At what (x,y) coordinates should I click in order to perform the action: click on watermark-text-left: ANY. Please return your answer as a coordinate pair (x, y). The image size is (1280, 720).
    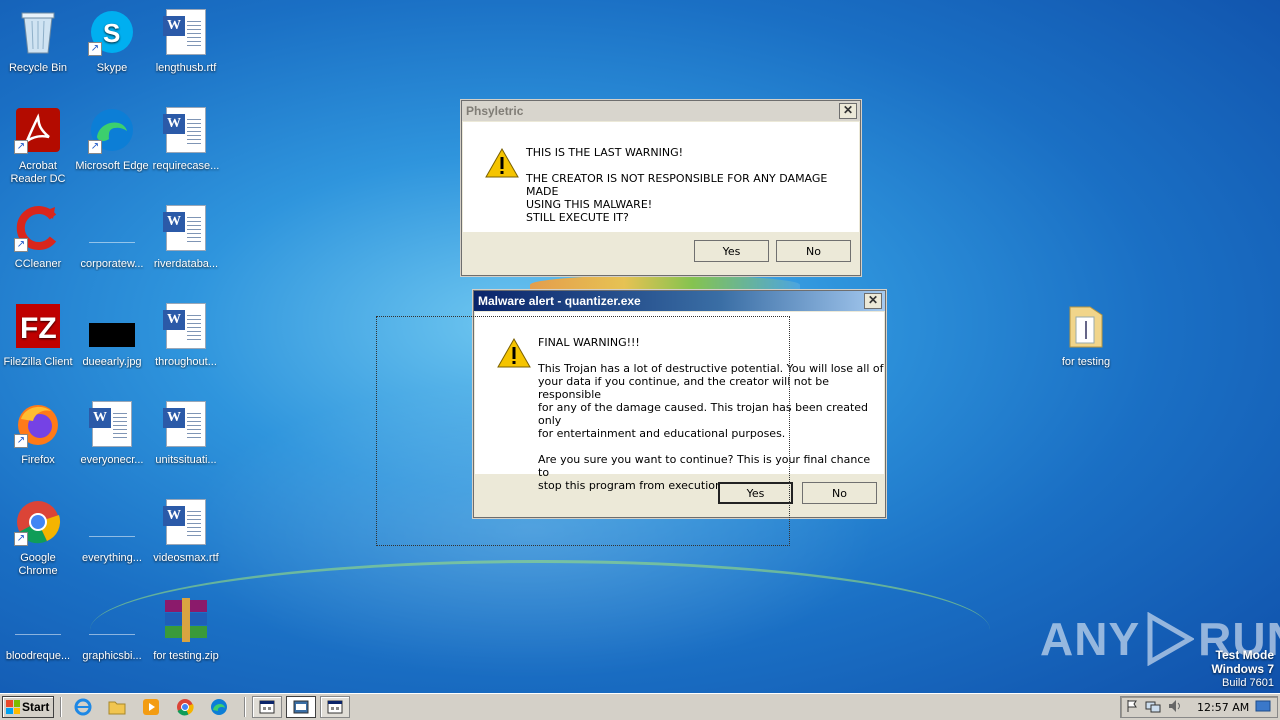
    Looking at the image, I should click on (1090, 639).